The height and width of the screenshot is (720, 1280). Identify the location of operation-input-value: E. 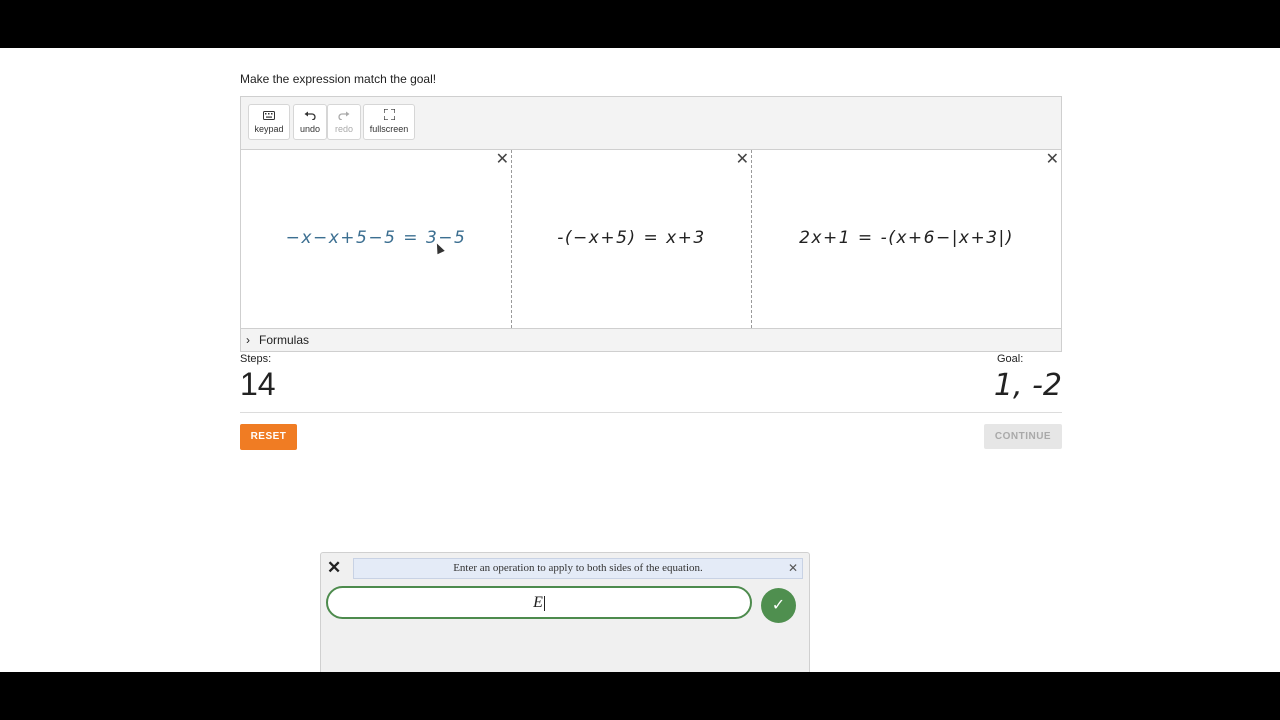
(538, 602).